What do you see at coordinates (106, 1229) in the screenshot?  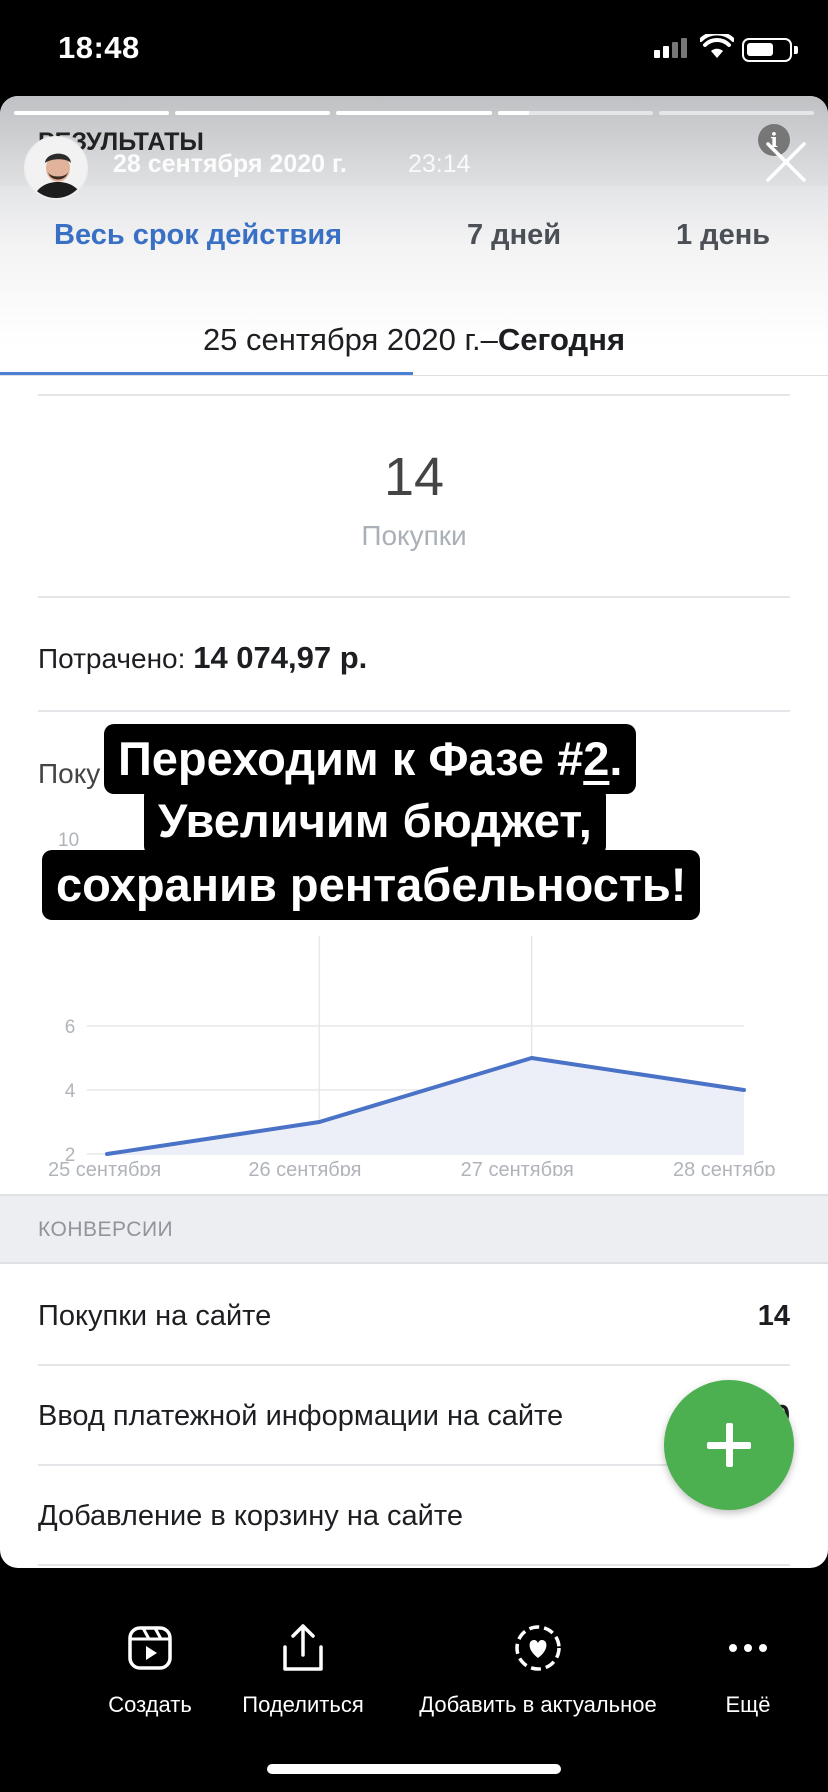 I see `conversions-header-label: КОНВЕРСИИ` at bounding box center [106, 1229].